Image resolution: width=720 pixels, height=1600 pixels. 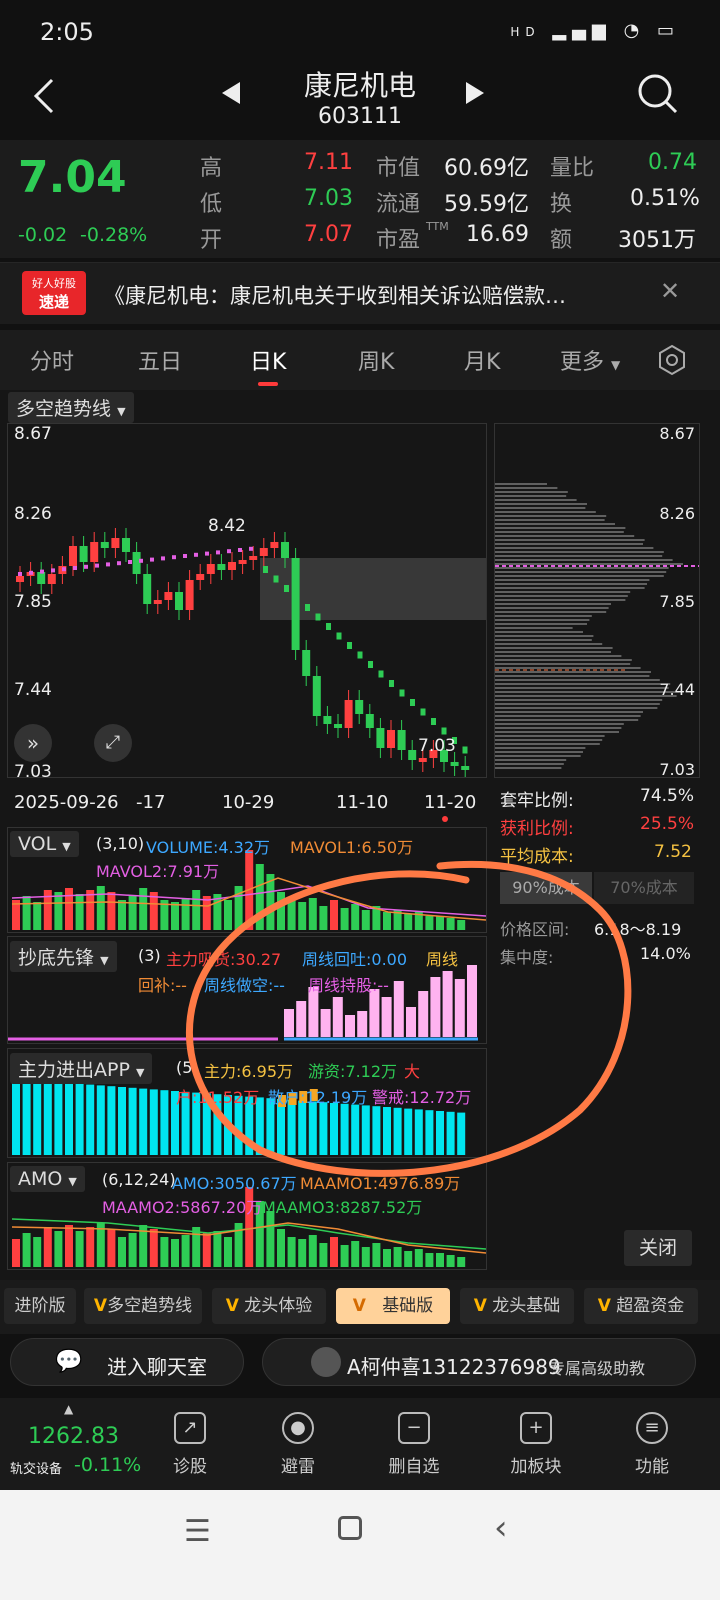 I want to click on tool-diagnose-label: 诊股, so click(x=190, y=1467).